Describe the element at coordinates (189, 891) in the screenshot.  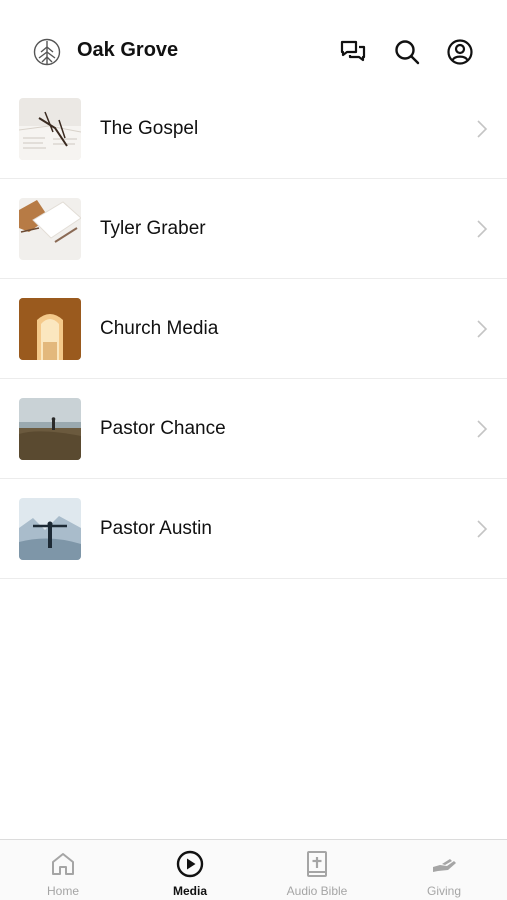
I see `tab-label: Media` at that location.